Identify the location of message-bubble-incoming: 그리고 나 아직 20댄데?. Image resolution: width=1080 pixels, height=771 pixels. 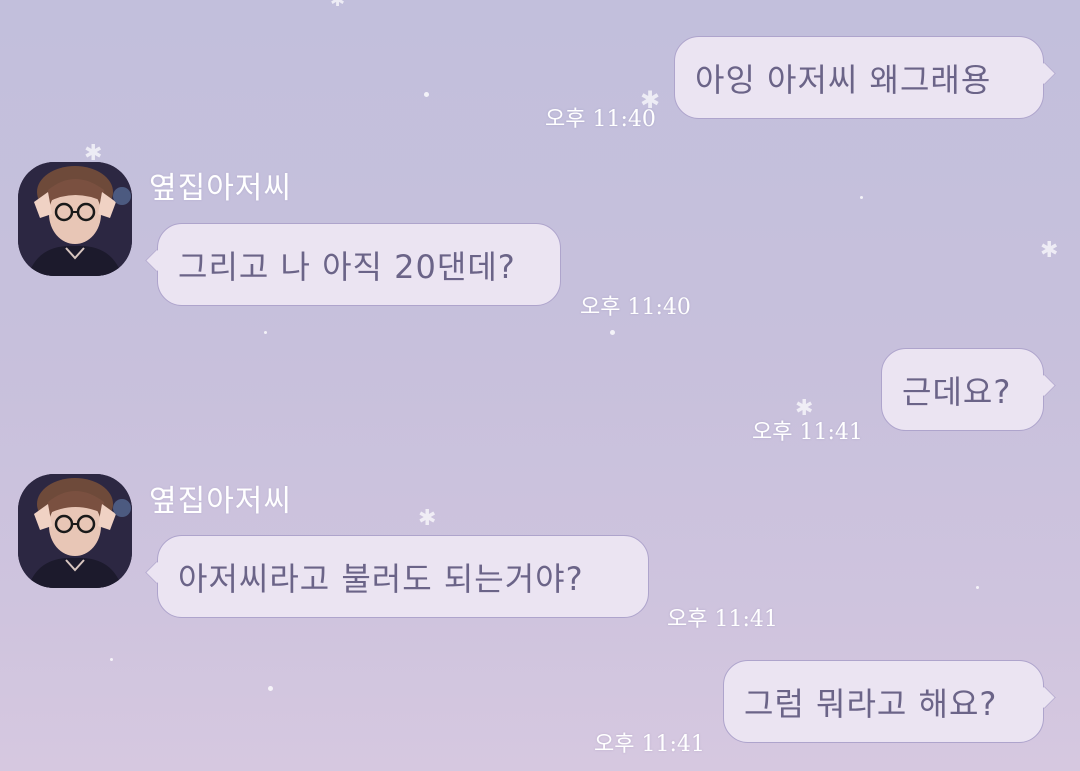
(359, 264).